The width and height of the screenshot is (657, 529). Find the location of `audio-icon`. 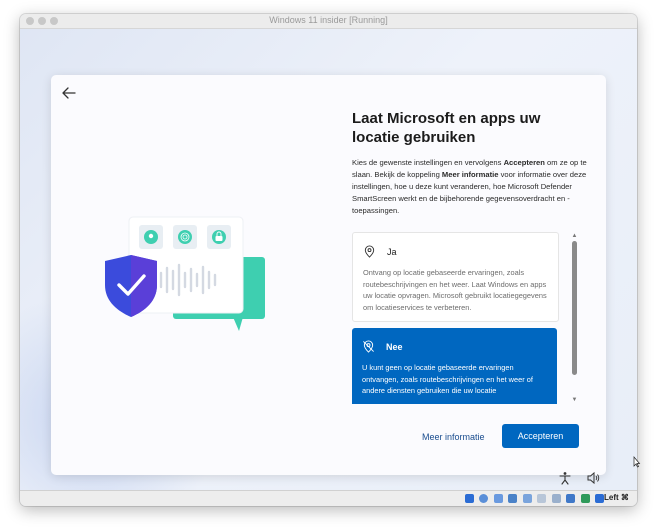

audio-icon is located at coordinates (498, 498).